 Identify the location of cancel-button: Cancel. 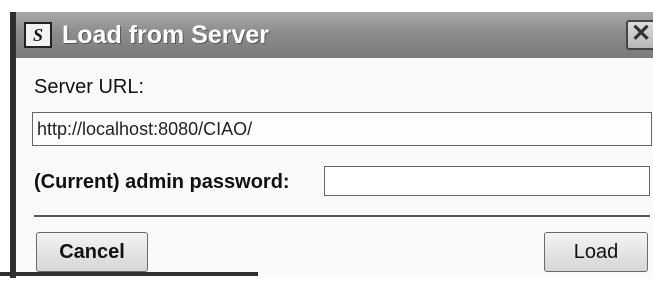
(92, 252).